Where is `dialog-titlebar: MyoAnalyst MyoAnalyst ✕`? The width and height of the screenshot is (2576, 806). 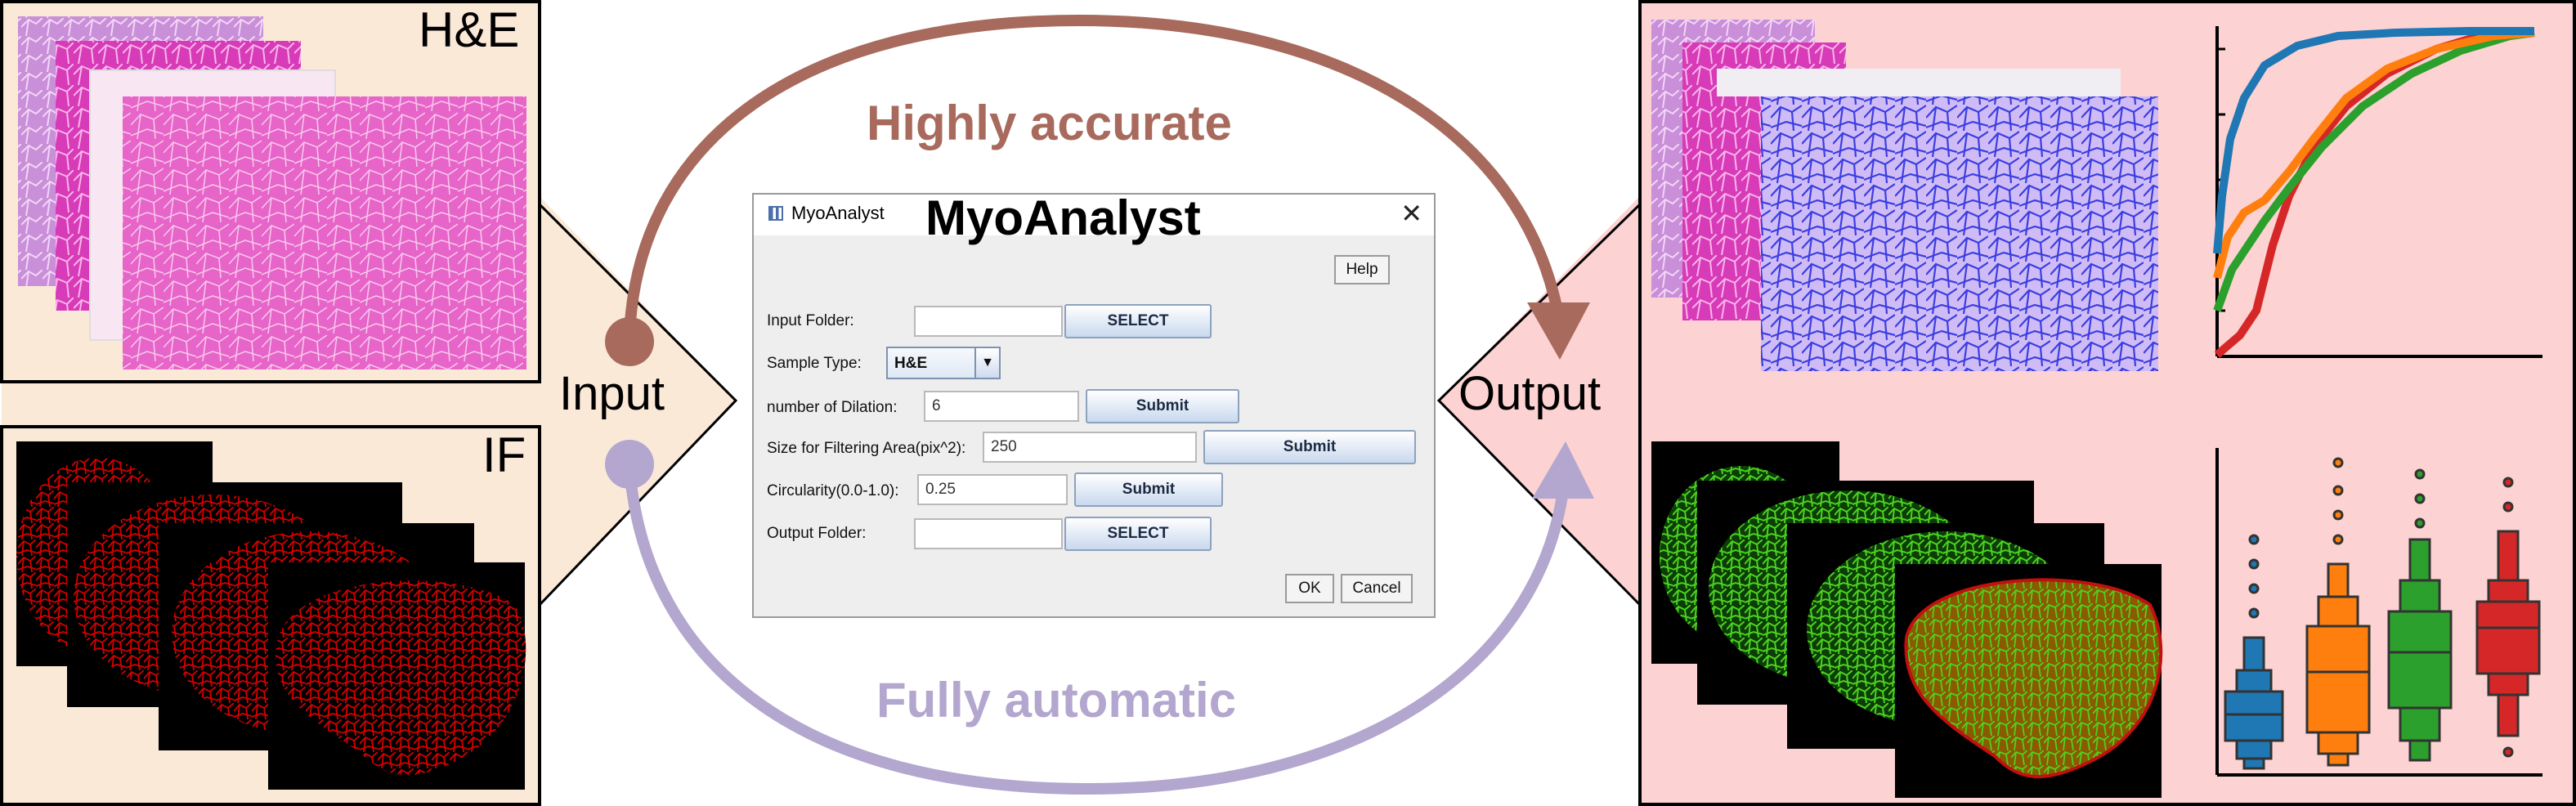
dialog-titlebar: MyoAnalyst MyoAnalyst ✕ is located at coordinates (1094, 218).